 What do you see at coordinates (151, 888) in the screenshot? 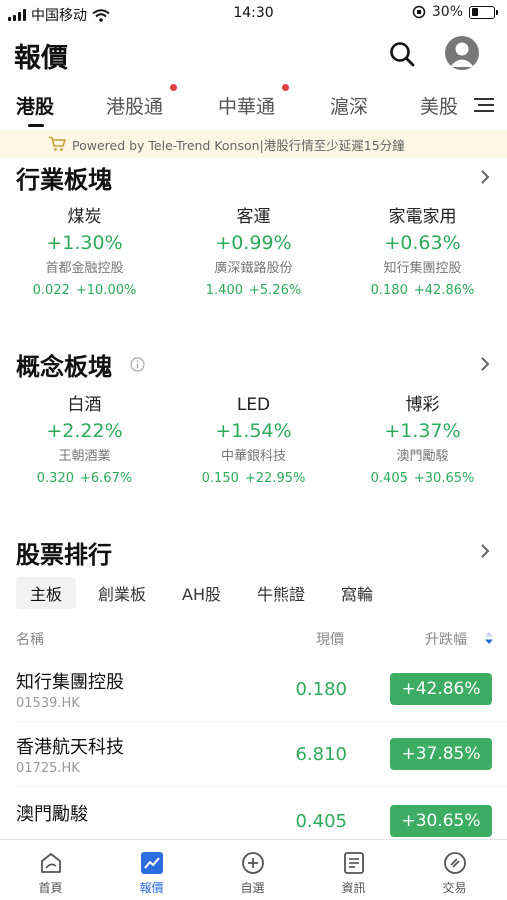
I see `nav-label: 報價` at bounding box center [151, 888].